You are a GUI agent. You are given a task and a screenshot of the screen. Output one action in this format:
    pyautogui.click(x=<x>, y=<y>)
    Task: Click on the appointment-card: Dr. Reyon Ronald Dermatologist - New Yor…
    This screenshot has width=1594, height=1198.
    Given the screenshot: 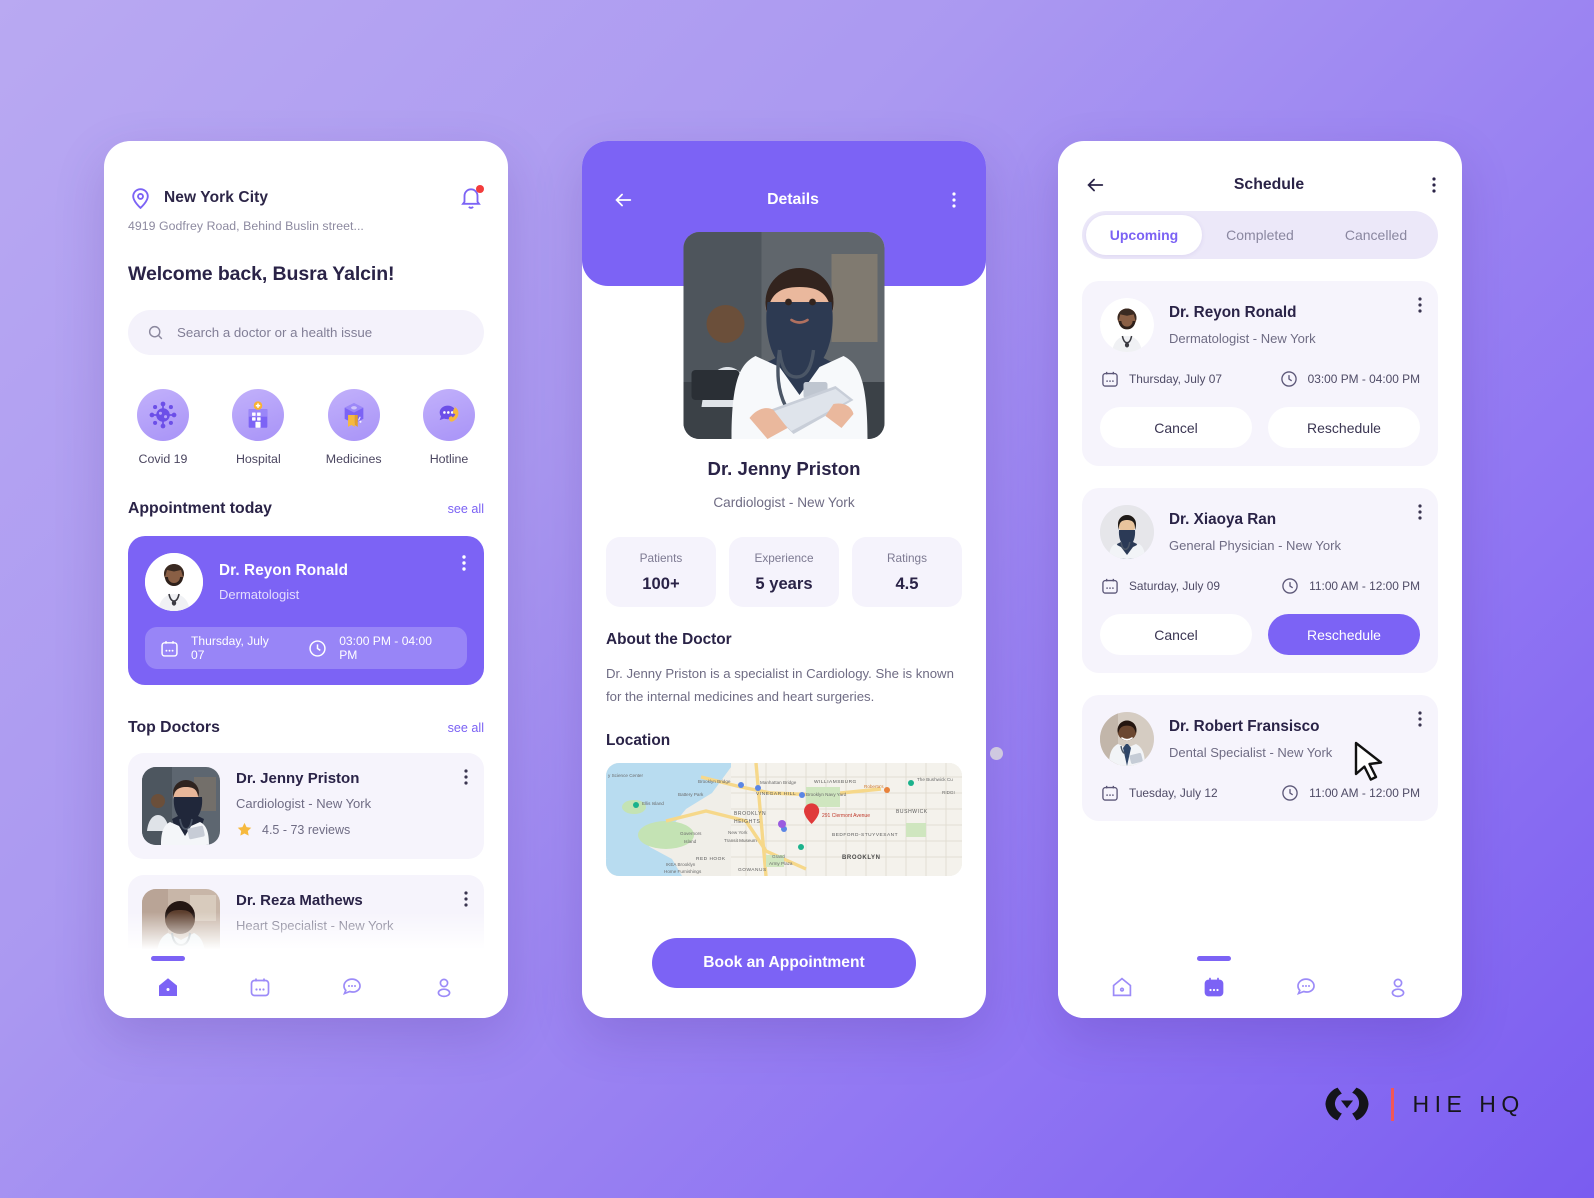 What is the action you would take?
    pyautogui.click(x=1260, y=373)
    